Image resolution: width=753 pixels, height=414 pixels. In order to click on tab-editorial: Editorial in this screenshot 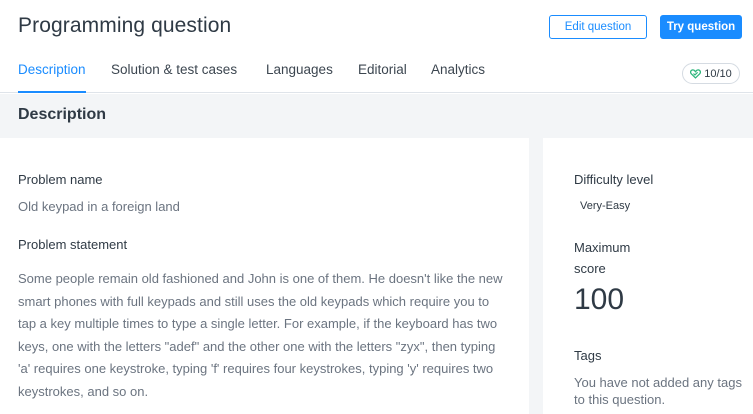, I will do `click(382, 77)`.